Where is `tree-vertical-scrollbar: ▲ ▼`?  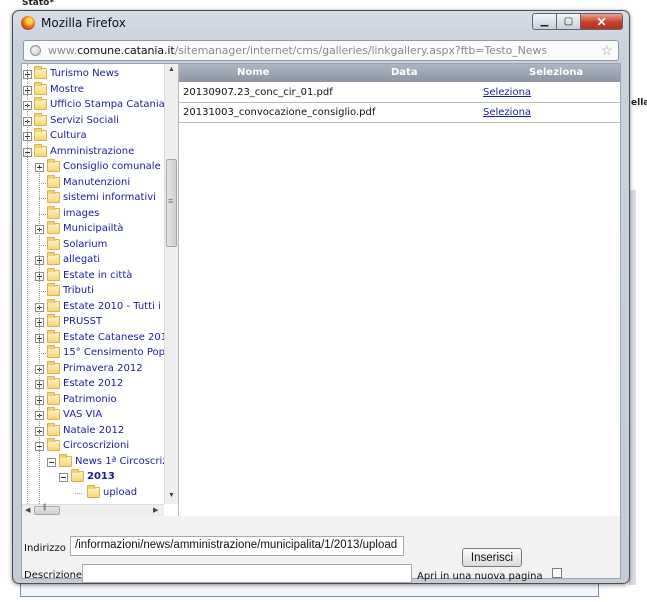 tree-vertical-scrollbar: ▲ ▼ is located at coordinates (171, 284).